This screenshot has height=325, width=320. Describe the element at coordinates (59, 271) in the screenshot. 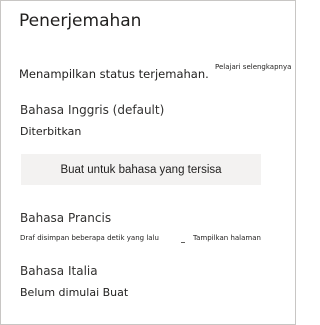

I see `language-name-italian: Bahasa Italia` at that location.